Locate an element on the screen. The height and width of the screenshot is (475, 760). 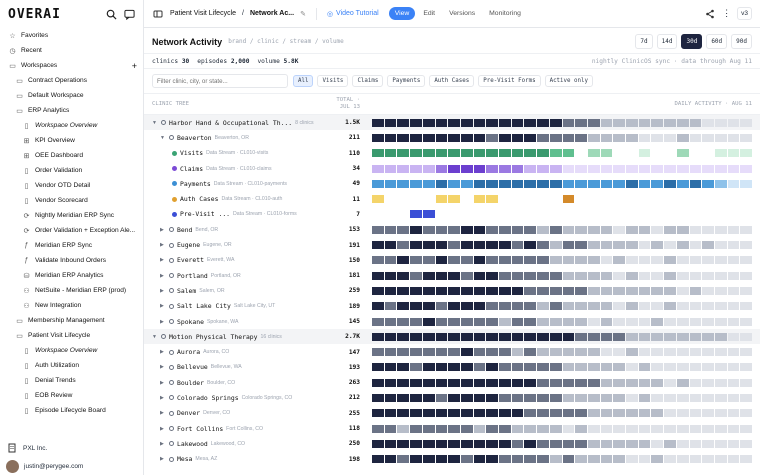
sidebar-item: ▯ EOB Review is located at coordinates (71, 395).